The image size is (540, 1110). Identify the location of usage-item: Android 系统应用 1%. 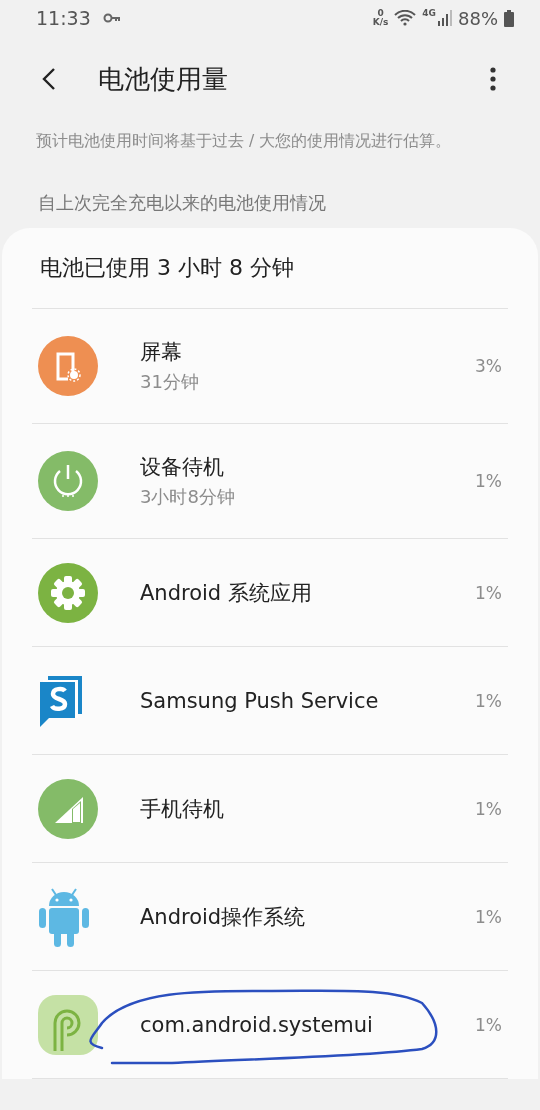
(270, 593).